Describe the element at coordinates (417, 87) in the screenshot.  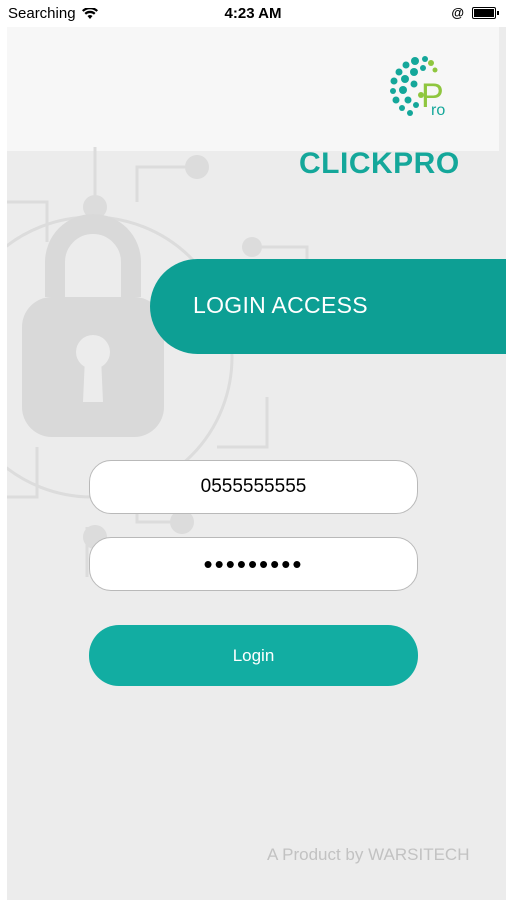
I see `clickpro-logo: P ro` at that location.